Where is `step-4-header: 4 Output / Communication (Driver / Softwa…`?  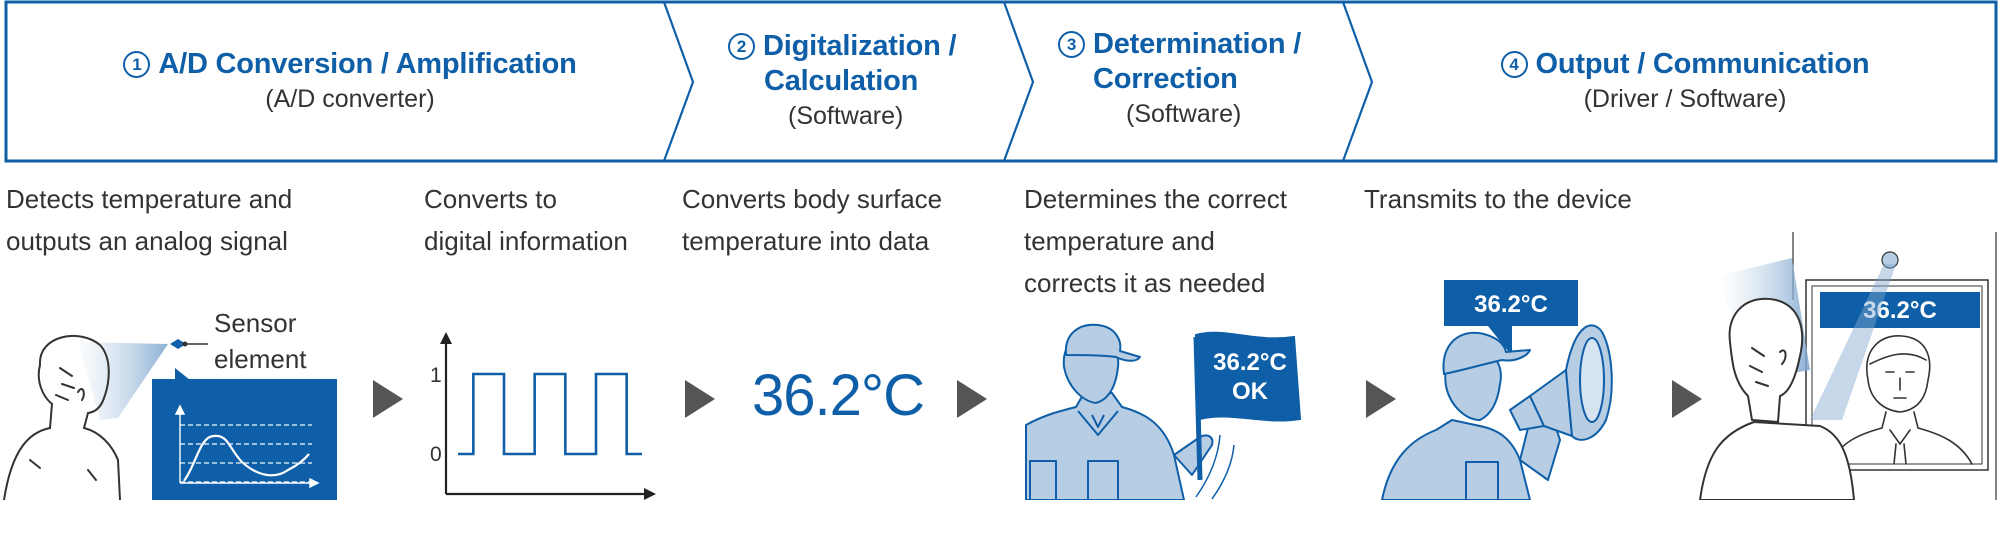
step-4-header: 4 Output / Communication (Driver / Softwa… is located at coordinates (1685, 81).